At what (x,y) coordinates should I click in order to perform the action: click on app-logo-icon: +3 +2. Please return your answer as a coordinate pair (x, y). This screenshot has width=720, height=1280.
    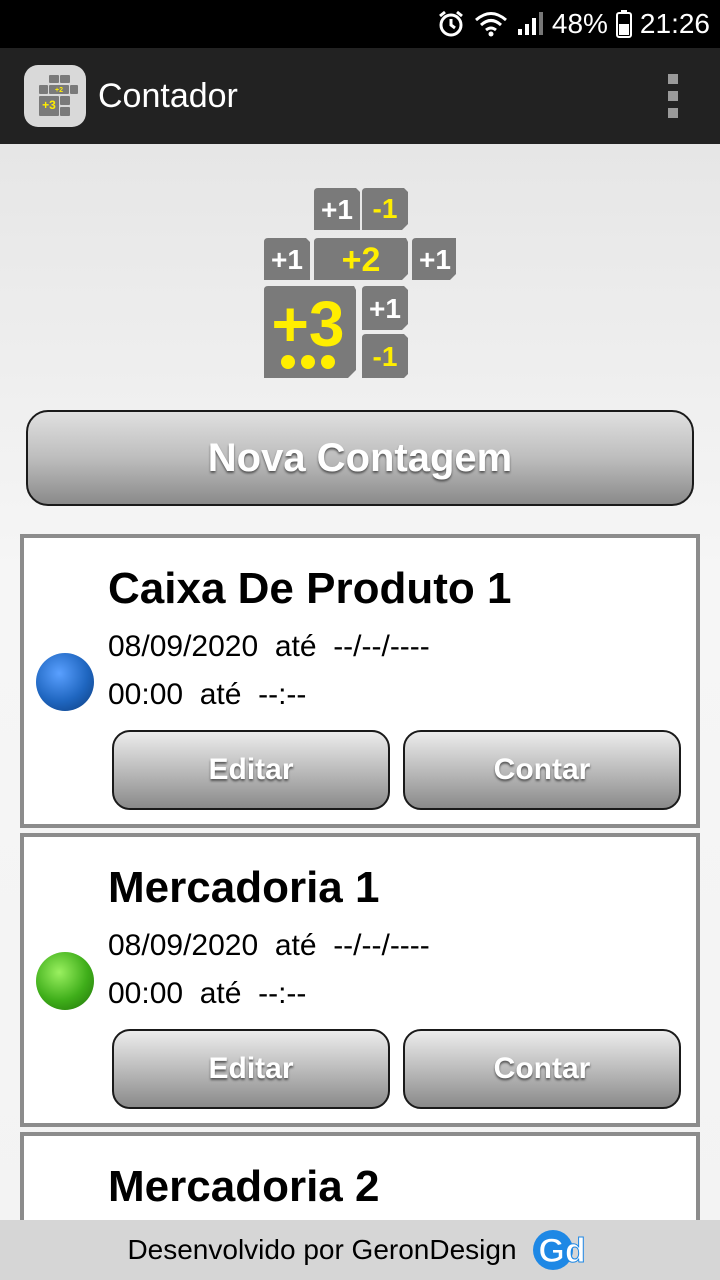
    Looking at the image, I should click on (55, 96).